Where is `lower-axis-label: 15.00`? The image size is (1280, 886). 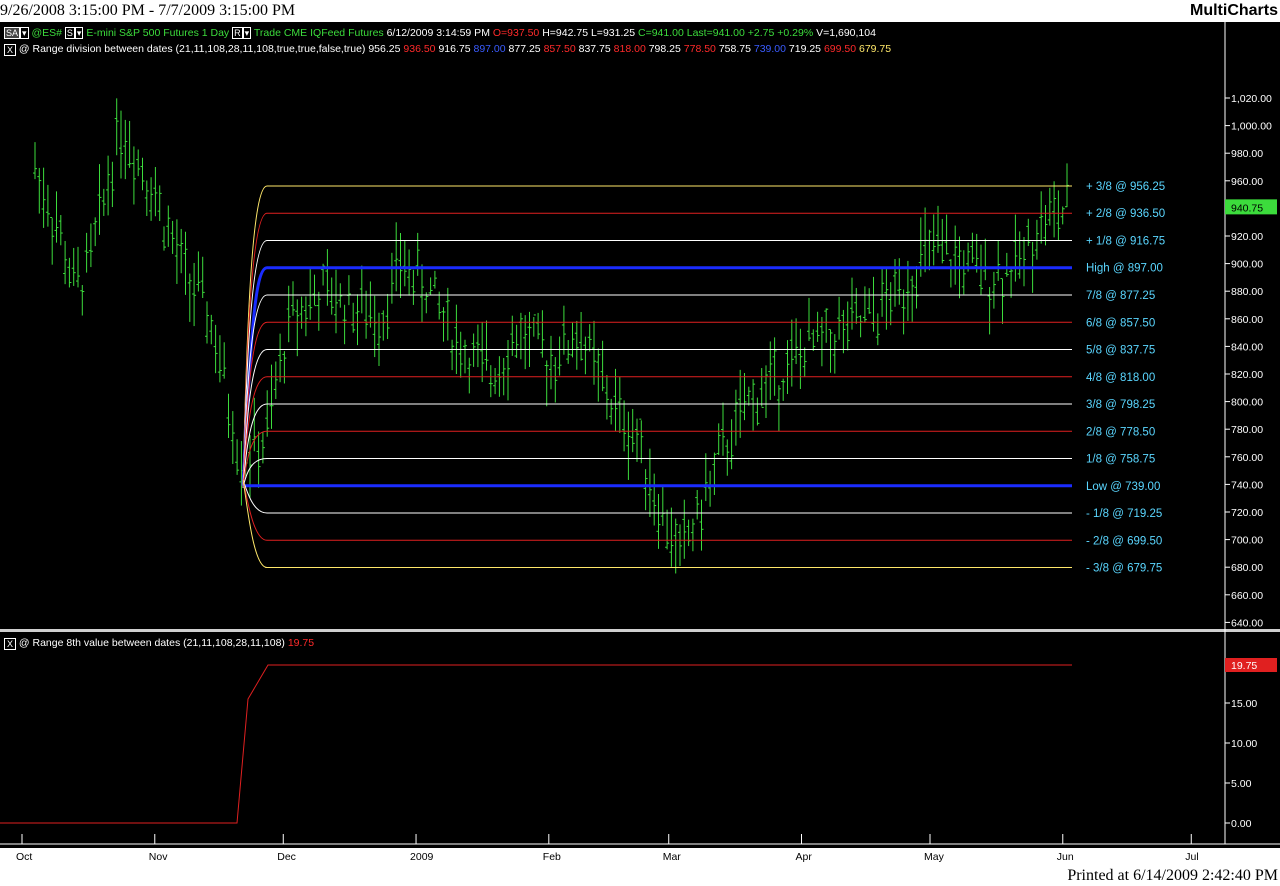 lower-axis-label: 15.00 is located at coordinates (1244, 704).